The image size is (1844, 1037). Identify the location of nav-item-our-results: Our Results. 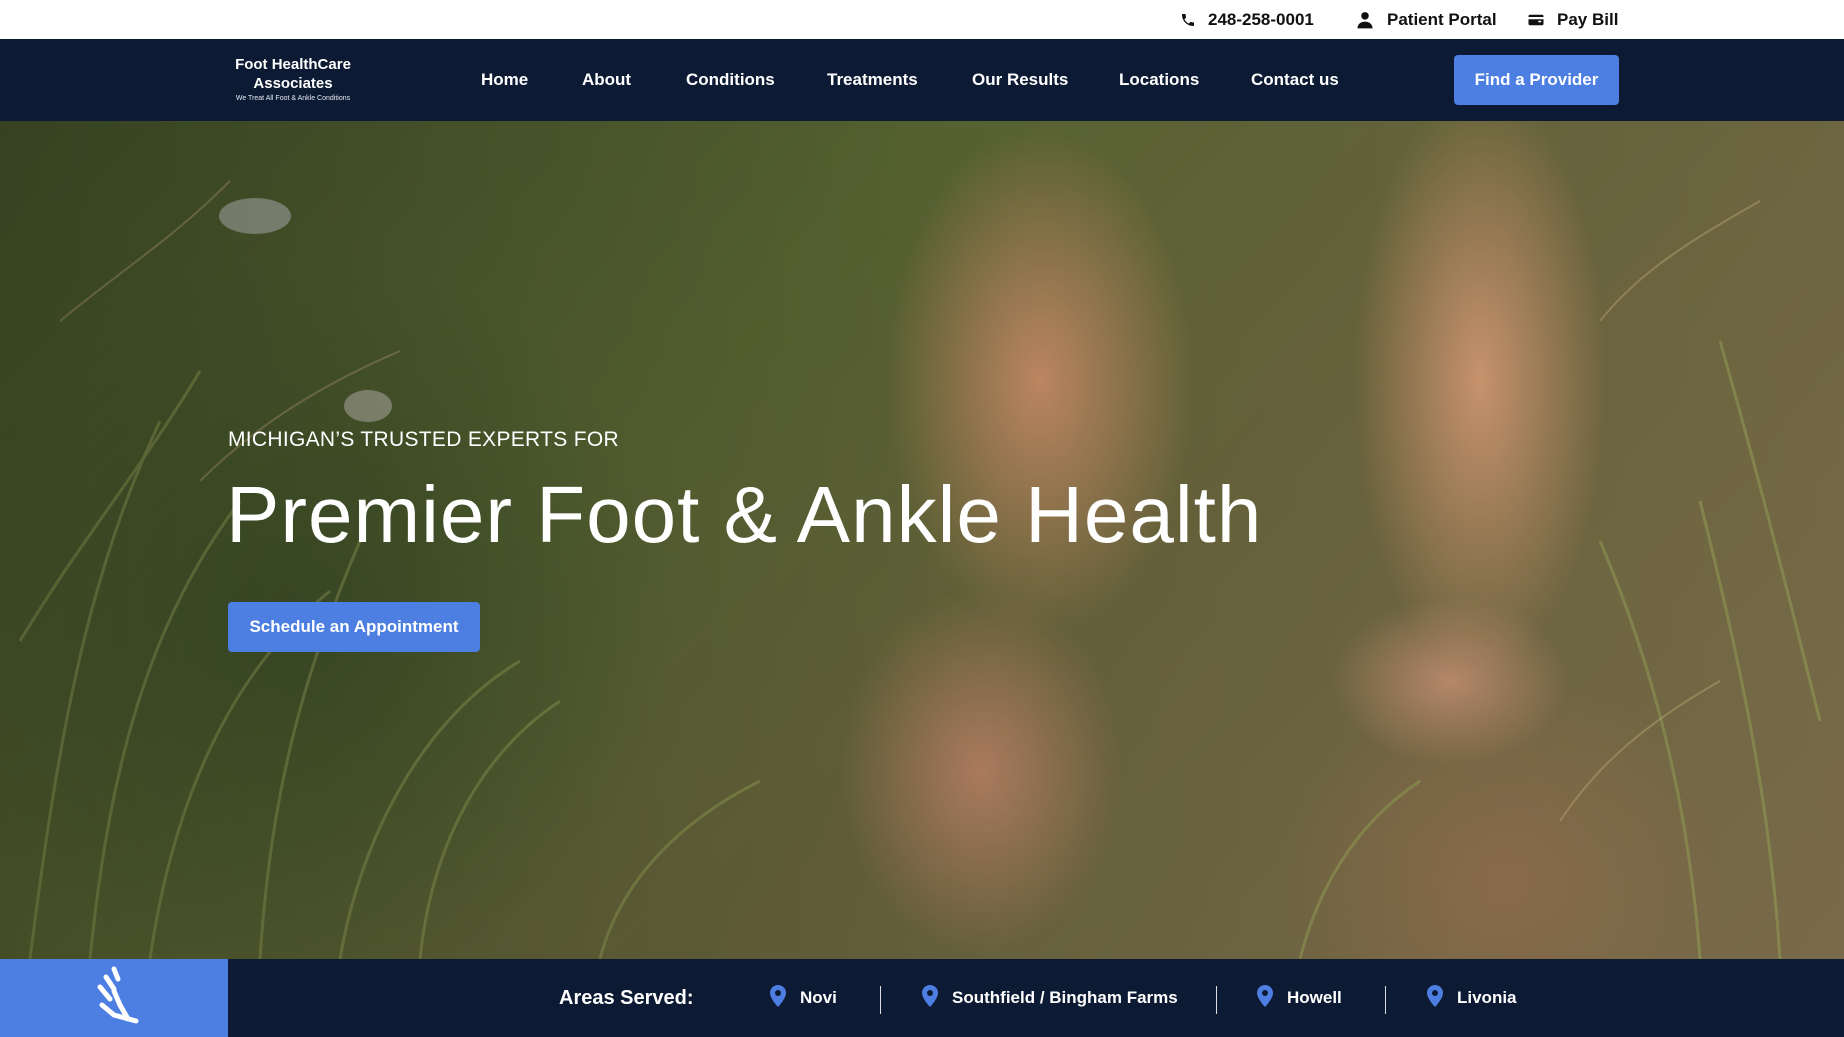
(1020, 80).